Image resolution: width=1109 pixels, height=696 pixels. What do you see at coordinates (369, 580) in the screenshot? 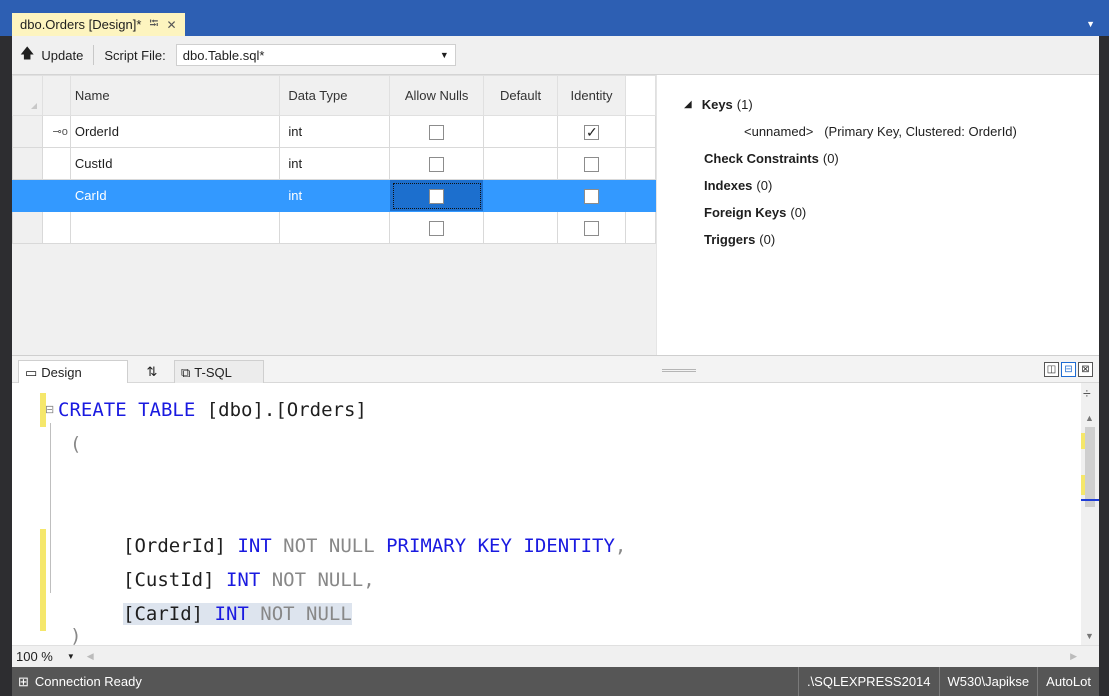
I see `code-comma: ,` at bounding box center [369, 580].